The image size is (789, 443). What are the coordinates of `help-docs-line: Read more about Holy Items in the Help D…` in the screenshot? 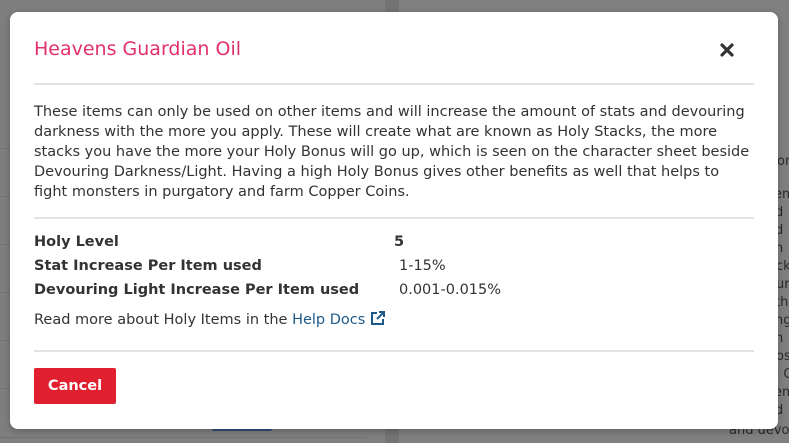 It's located at (210, 320).